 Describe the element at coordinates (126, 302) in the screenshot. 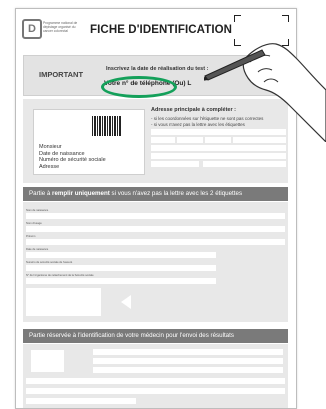

I see `arrow-left-icon` at that location.